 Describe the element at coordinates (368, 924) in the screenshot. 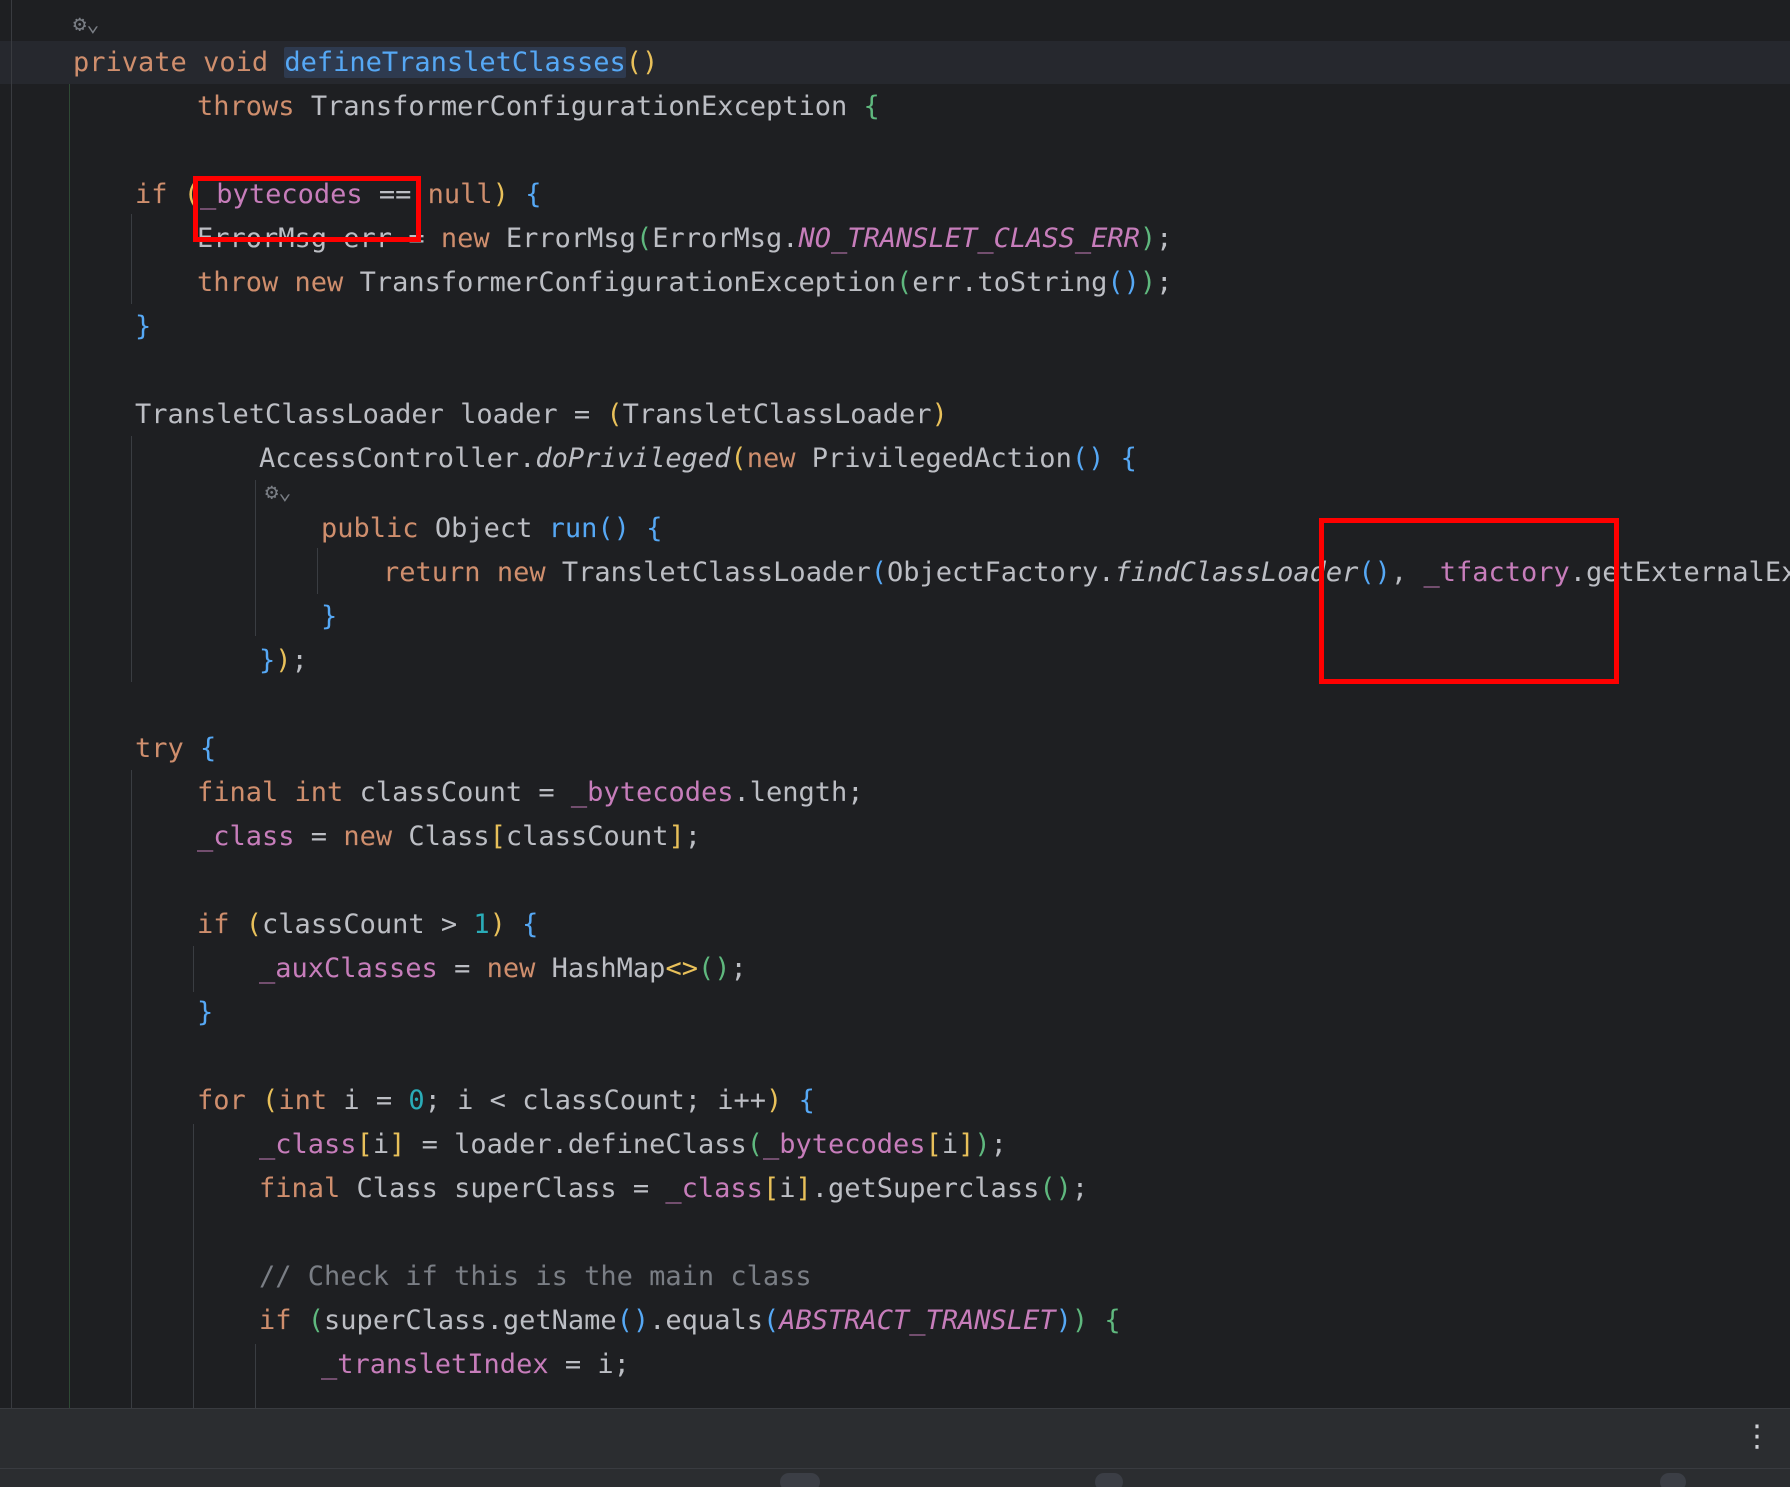

I see `code-line-16: if (classCount > 1) {` at that location.